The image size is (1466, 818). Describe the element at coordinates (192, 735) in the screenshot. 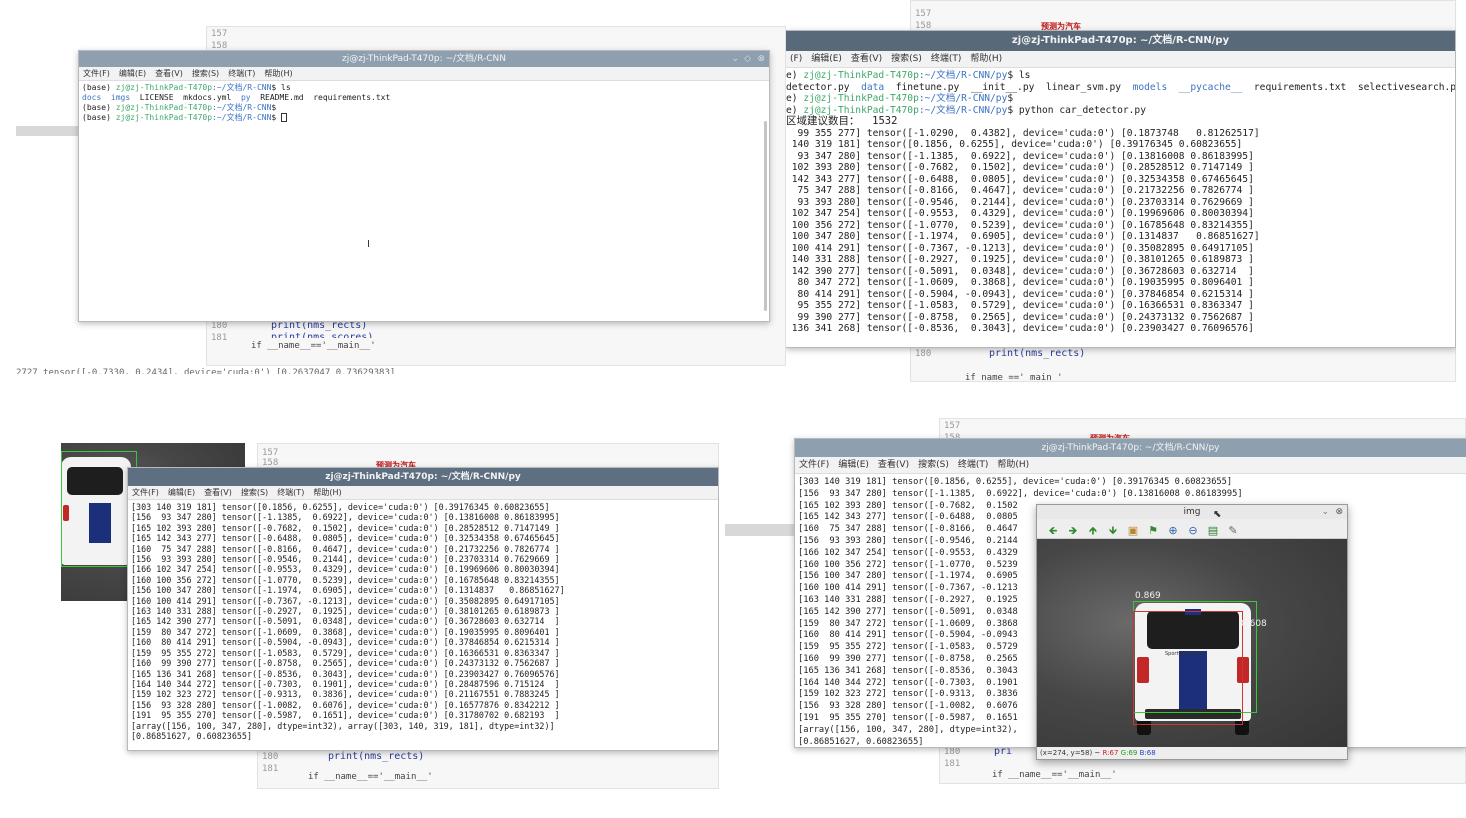

I see `terminal-line: [0.86851627, 0.60823655]` at that location.